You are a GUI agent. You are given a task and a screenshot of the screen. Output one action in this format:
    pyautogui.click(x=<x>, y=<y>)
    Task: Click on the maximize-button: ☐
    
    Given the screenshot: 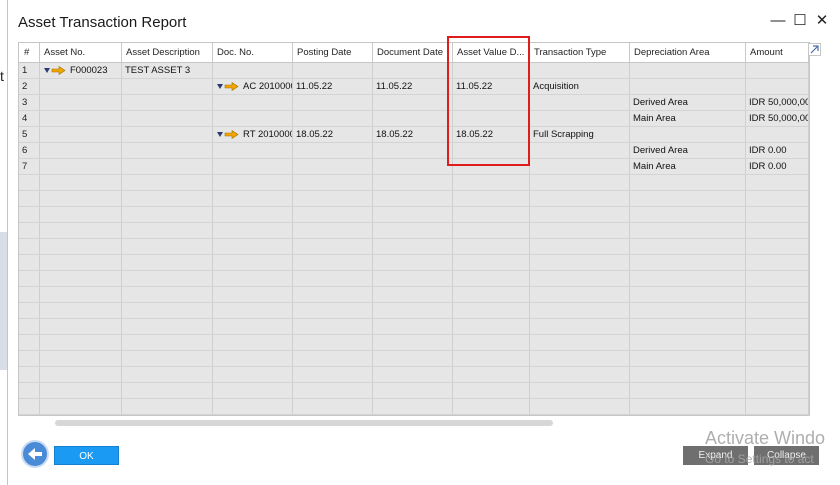 What is the action you would take?
    pyautogui.click(x=800, y=21)
    